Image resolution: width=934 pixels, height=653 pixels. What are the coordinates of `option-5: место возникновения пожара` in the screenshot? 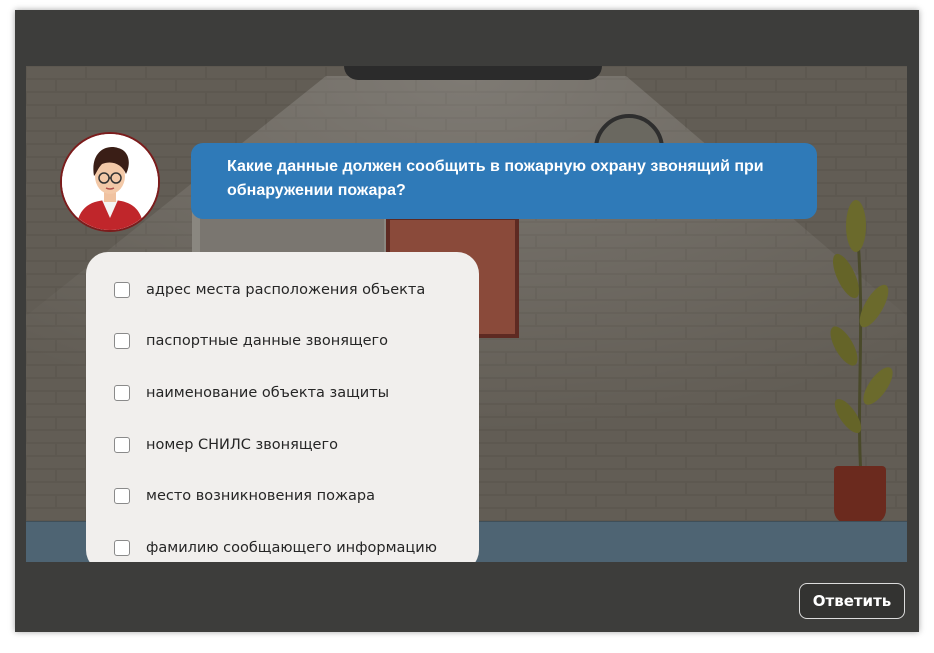 It's located at (296, 496).